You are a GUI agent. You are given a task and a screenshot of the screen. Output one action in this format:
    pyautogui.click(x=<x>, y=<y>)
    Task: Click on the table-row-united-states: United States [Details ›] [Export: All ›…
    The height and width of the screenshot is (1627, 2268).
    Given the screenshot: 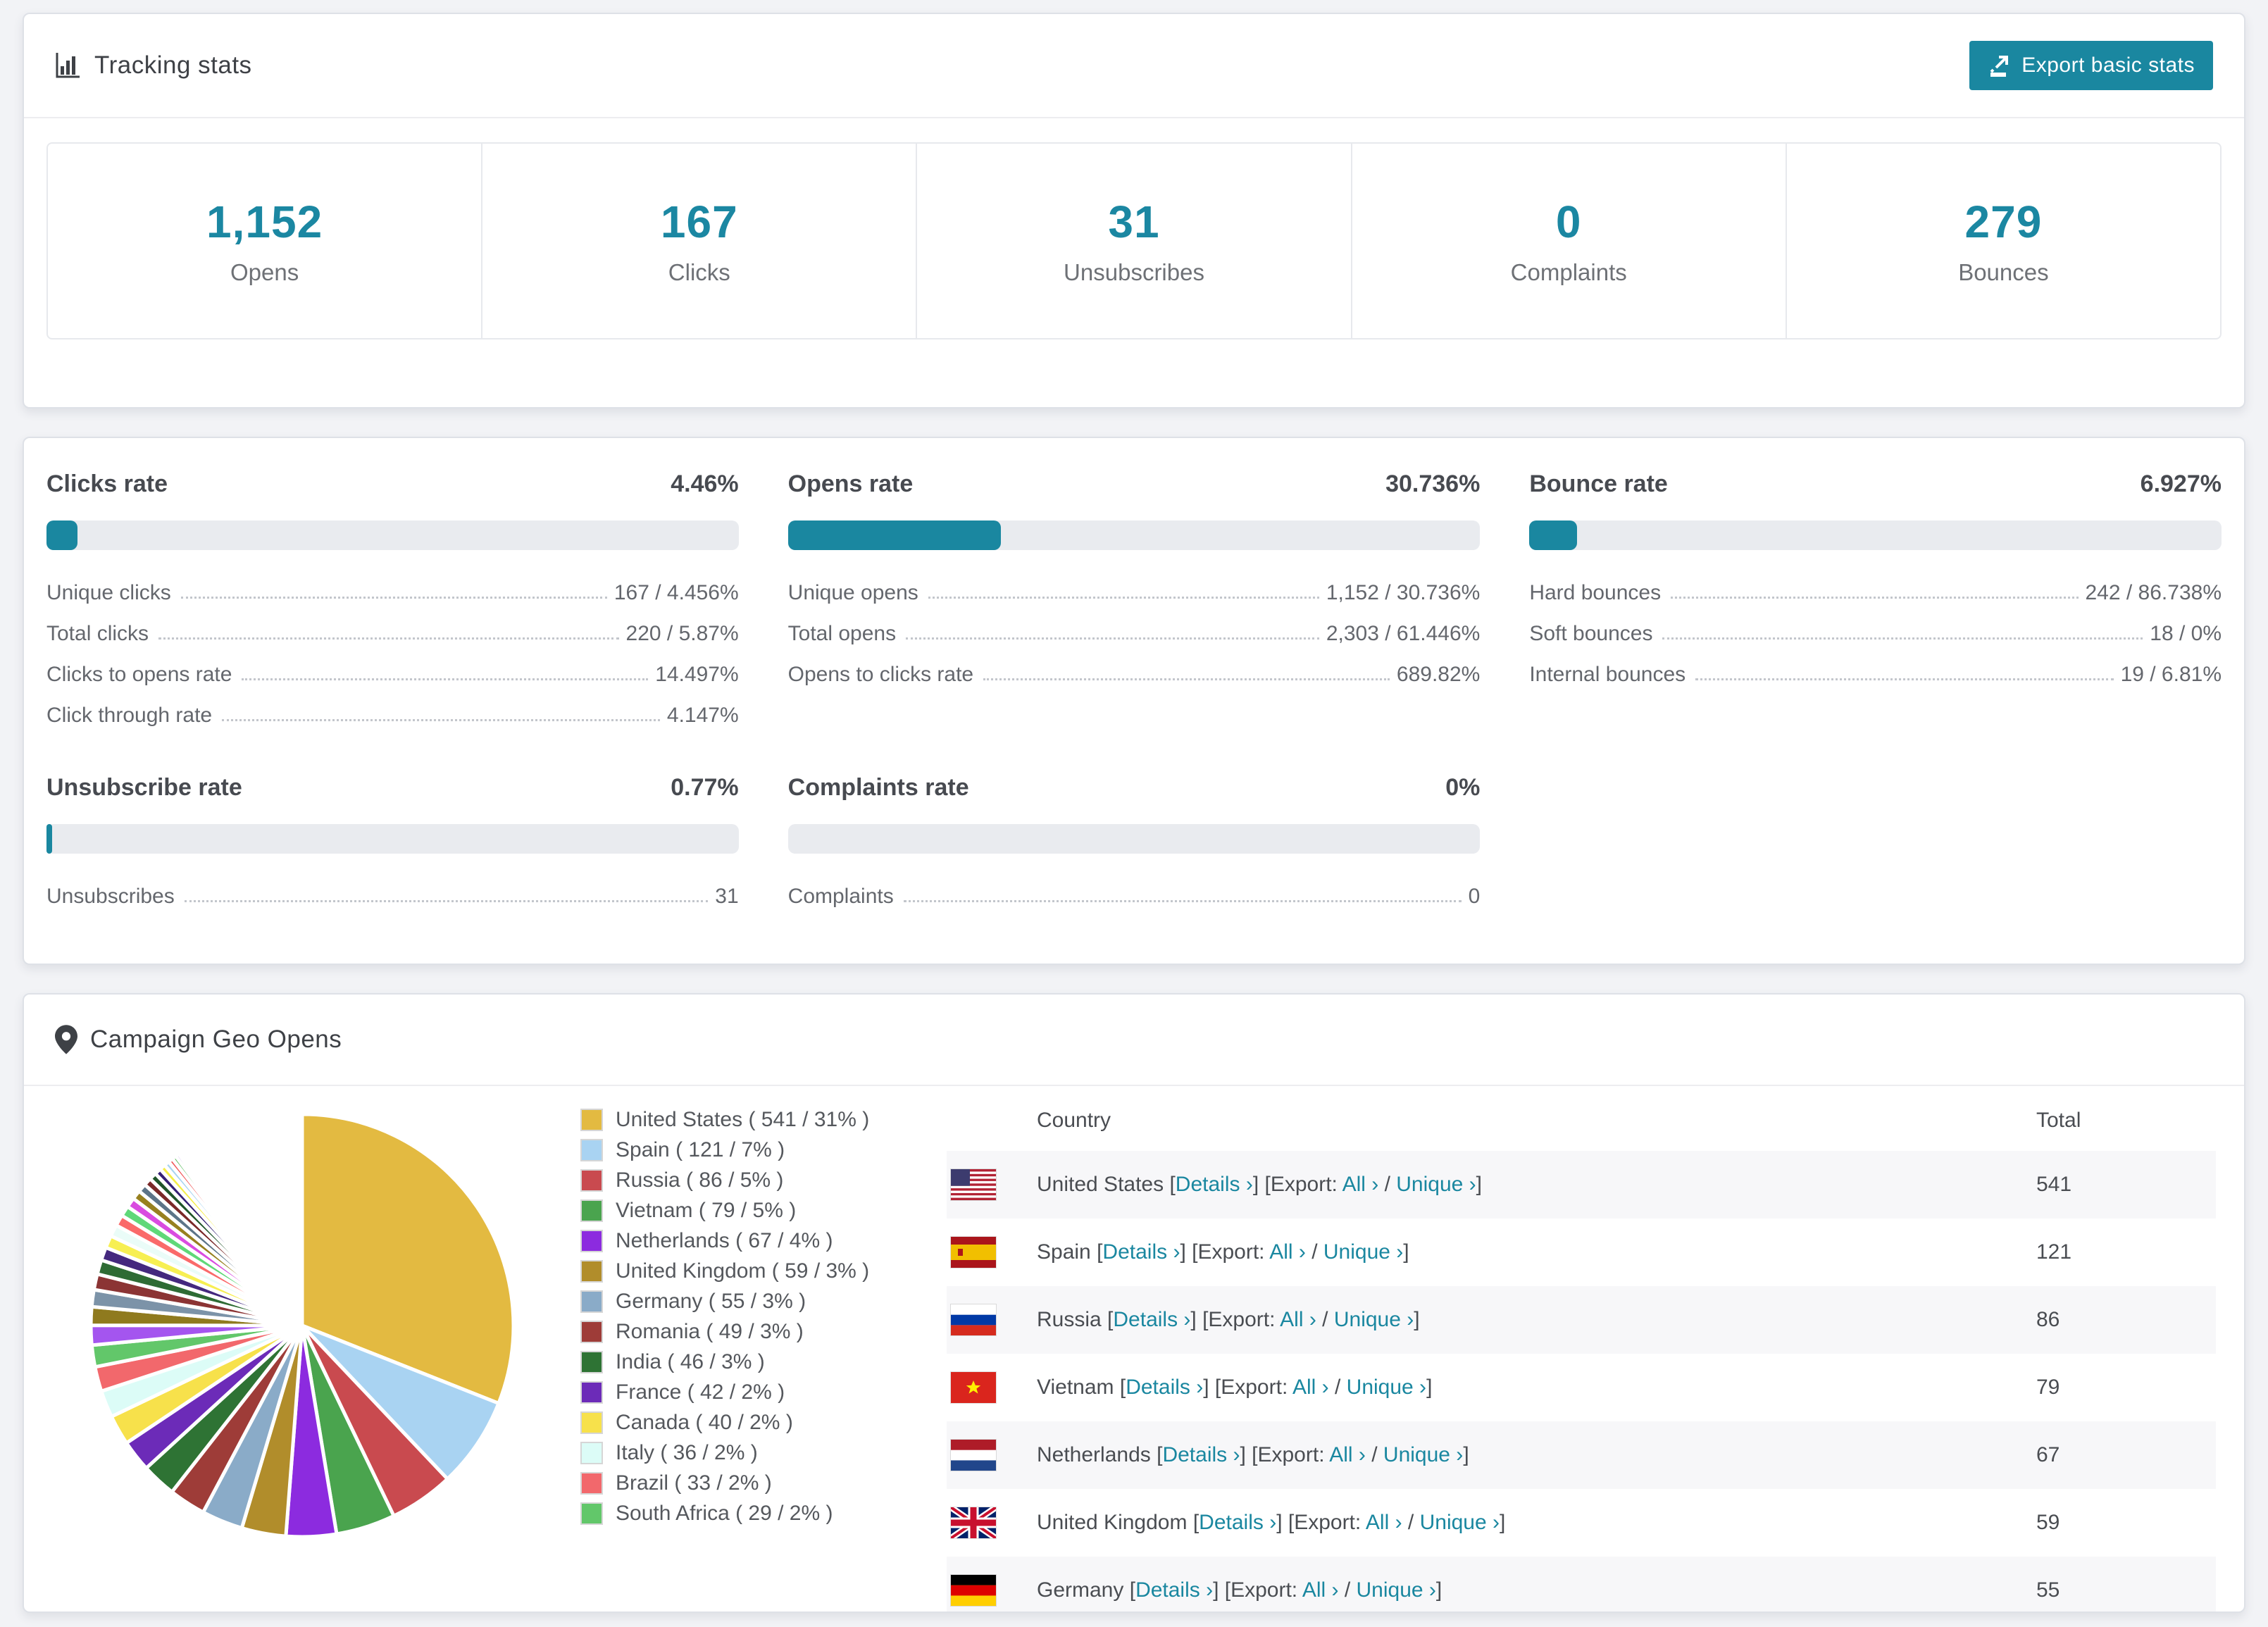 What is the action you would take?
    pyautogui.click(x=1582, y=1184)
    